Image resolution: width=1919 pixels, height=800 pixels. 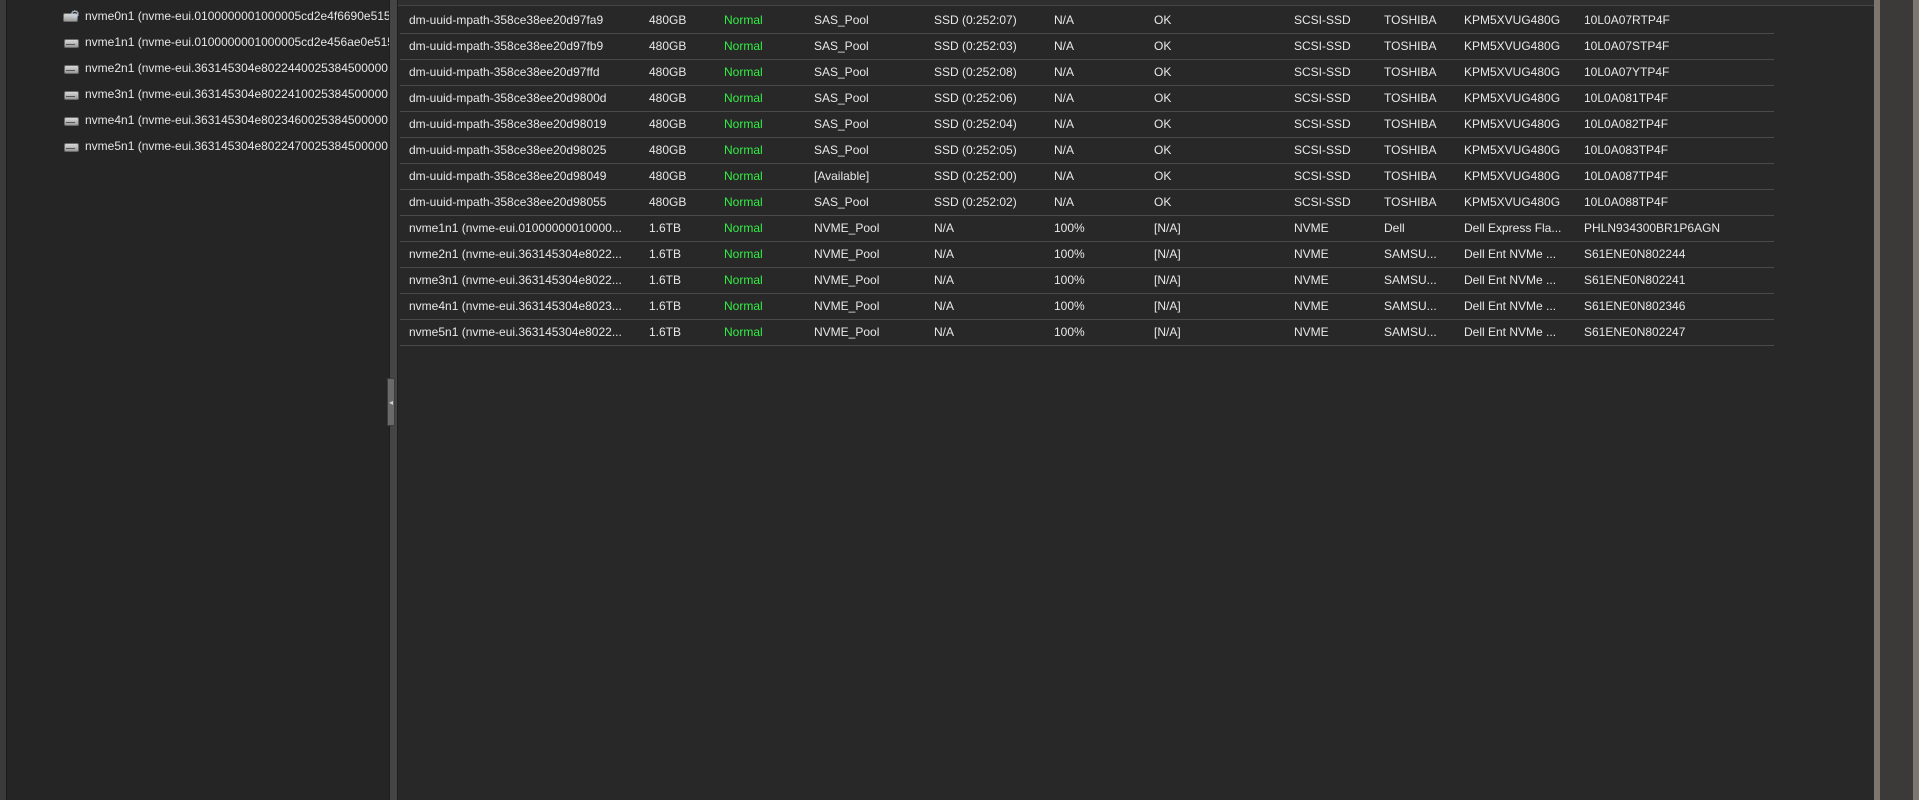 I want to click on disk-gear-icon, so click(x=71, y=16).